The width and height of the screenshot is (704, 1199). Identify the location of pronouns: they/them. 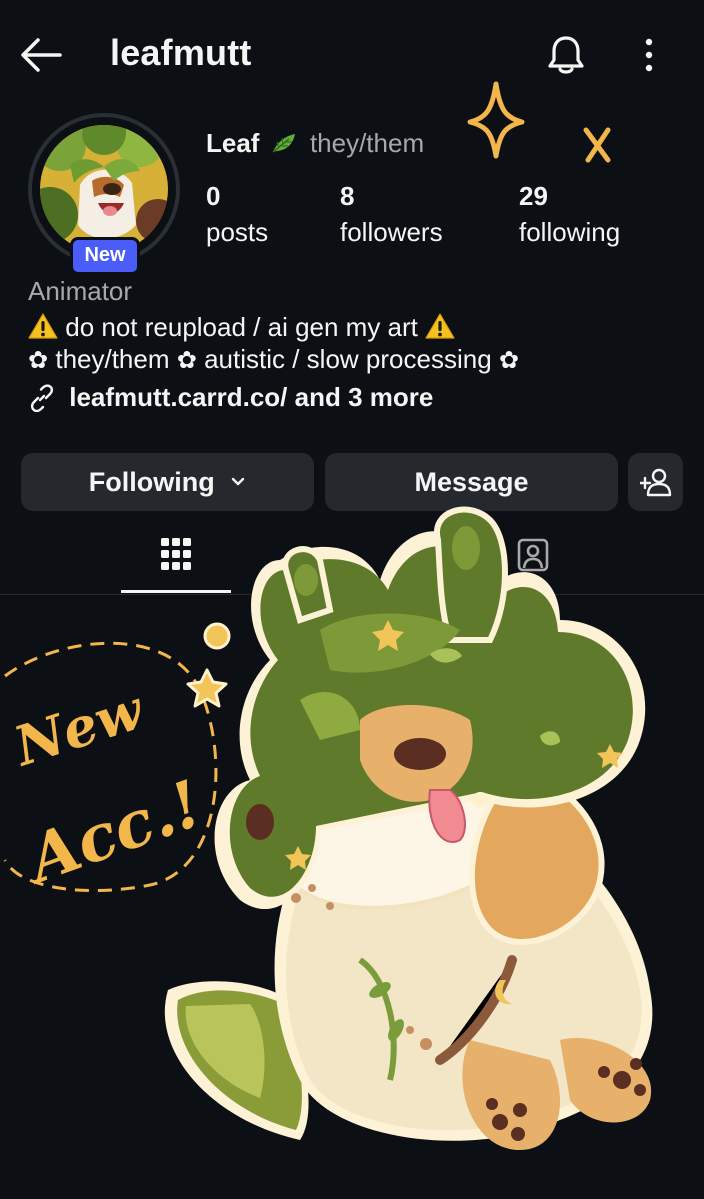
(367, 143).